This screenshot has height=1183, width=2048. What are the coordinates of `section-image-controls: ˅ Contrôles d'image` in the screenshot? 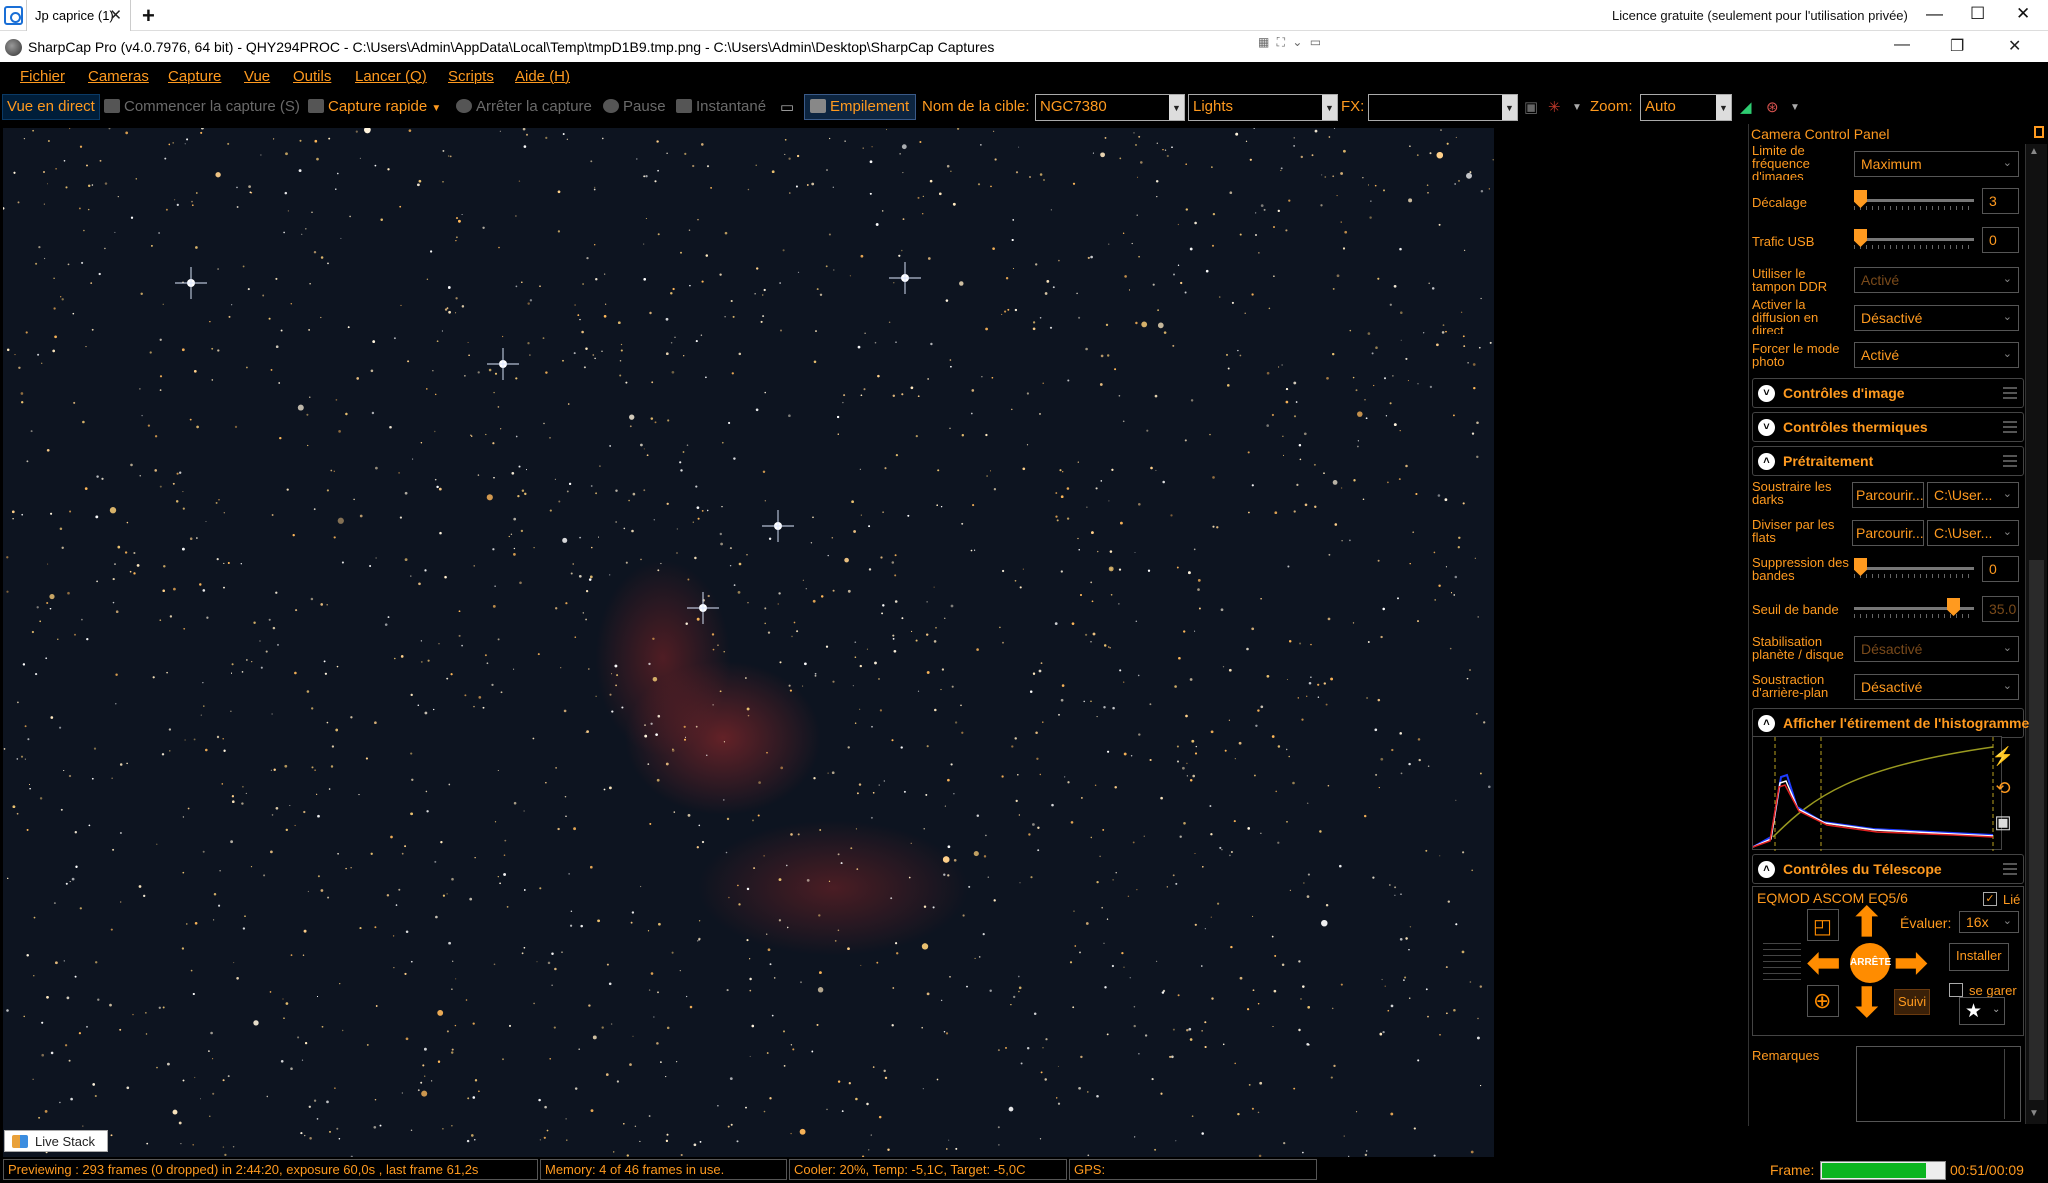 It's located at (1888, 393).